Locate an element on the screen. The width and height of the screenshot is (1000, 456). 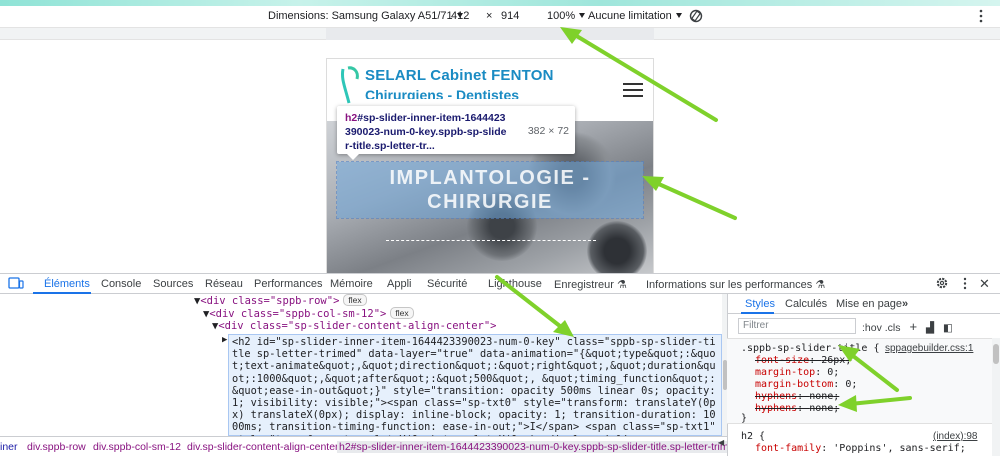
breadcrumb-item: div.sp-slider-content-align-center is located at coordinates (263, 447).